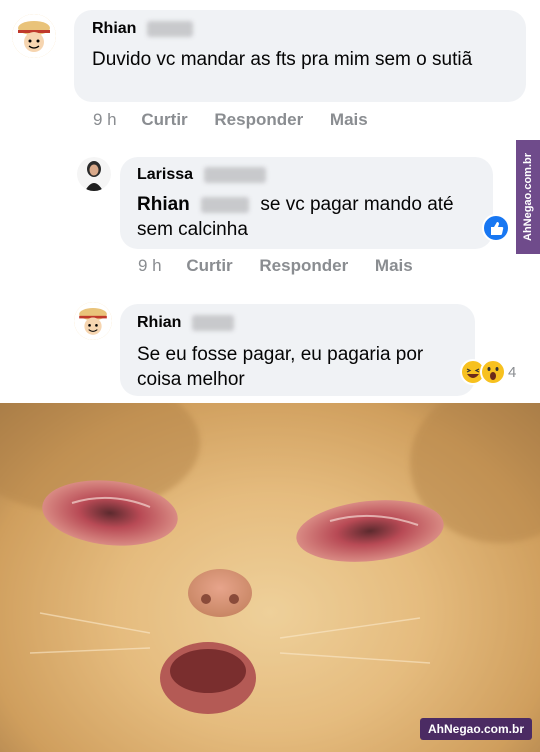 The width and height of the screenshot is (540, 752). Describe the element at coordinates (295, 217) in the screenshot. I see `comment-text: Rhian se vc pagar mando até sem calcinha` at that location.